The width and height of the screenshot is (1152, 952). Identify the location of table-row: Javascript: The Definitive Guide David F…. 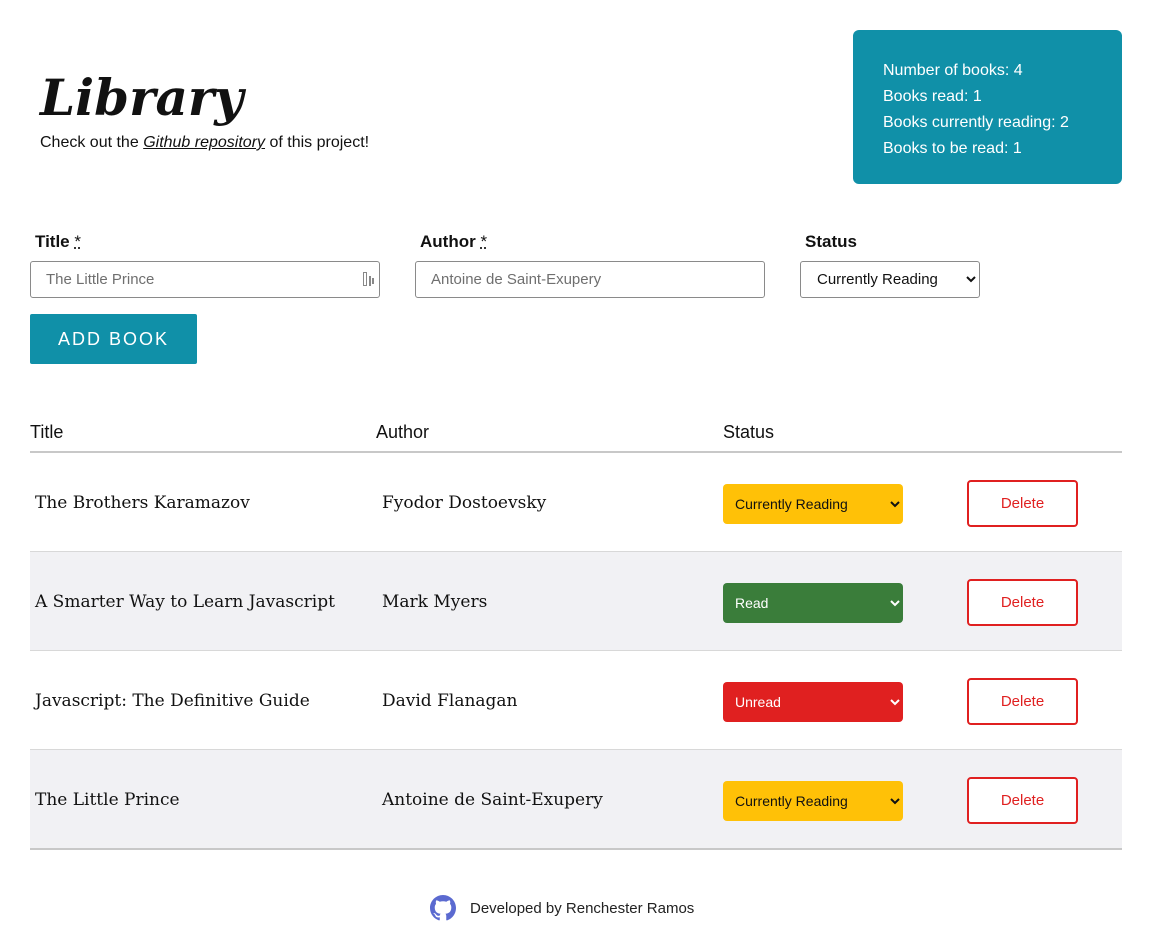
(576, 700).